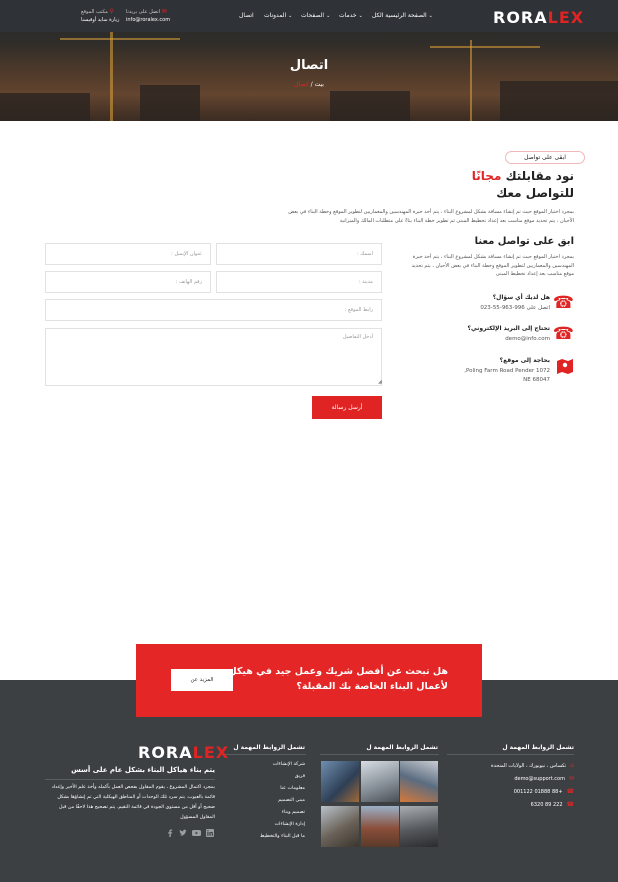  Describe the element at coordinates (170, 834) in the screenshot. I see `facebook-icon` at that location.